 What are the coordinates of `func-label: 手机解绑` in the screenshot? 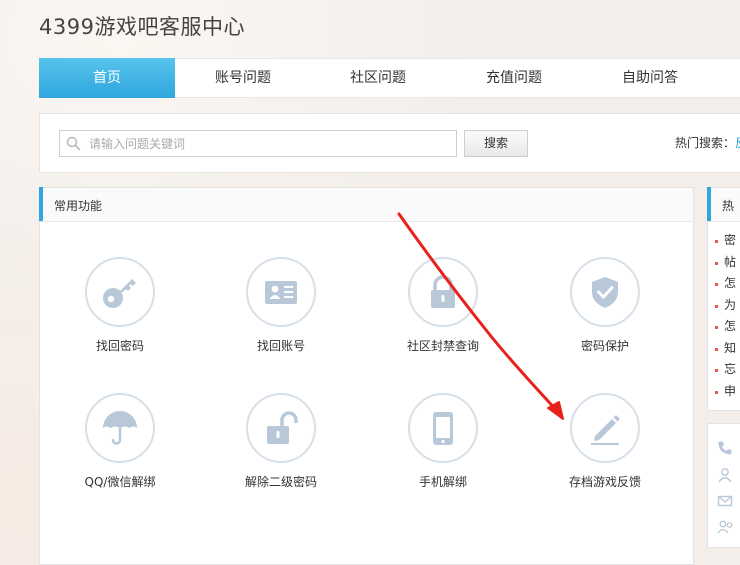 It's located at (442, 482).